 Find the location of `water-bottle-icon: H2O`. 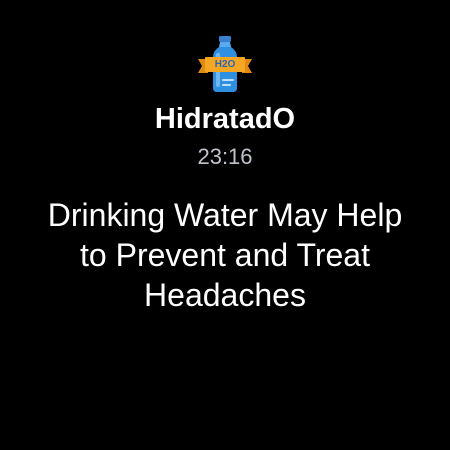

water-bottle-icon: H2O is located at coordinates (225, 64).